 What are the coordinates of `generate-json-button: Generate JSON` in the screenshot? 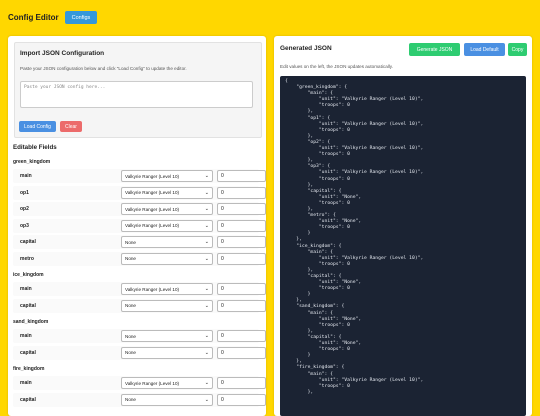 It's located at (434, 49).